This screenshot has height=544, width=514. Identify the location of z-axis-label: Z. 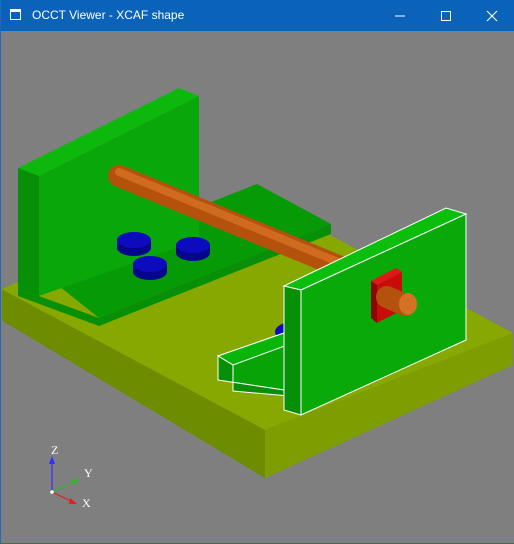
(54, 450).